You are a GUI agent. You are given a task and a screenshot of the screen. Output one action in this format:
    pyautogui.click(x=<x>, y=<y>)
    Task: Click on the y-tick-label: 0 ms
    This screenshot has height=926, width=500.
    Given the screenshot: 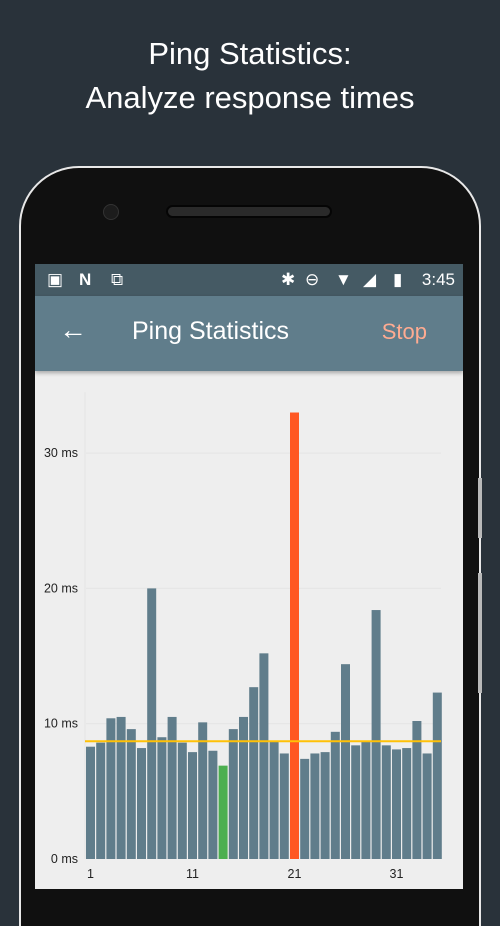 What is the action you would take?
    pyautogui.click(x=64, y=859)
    